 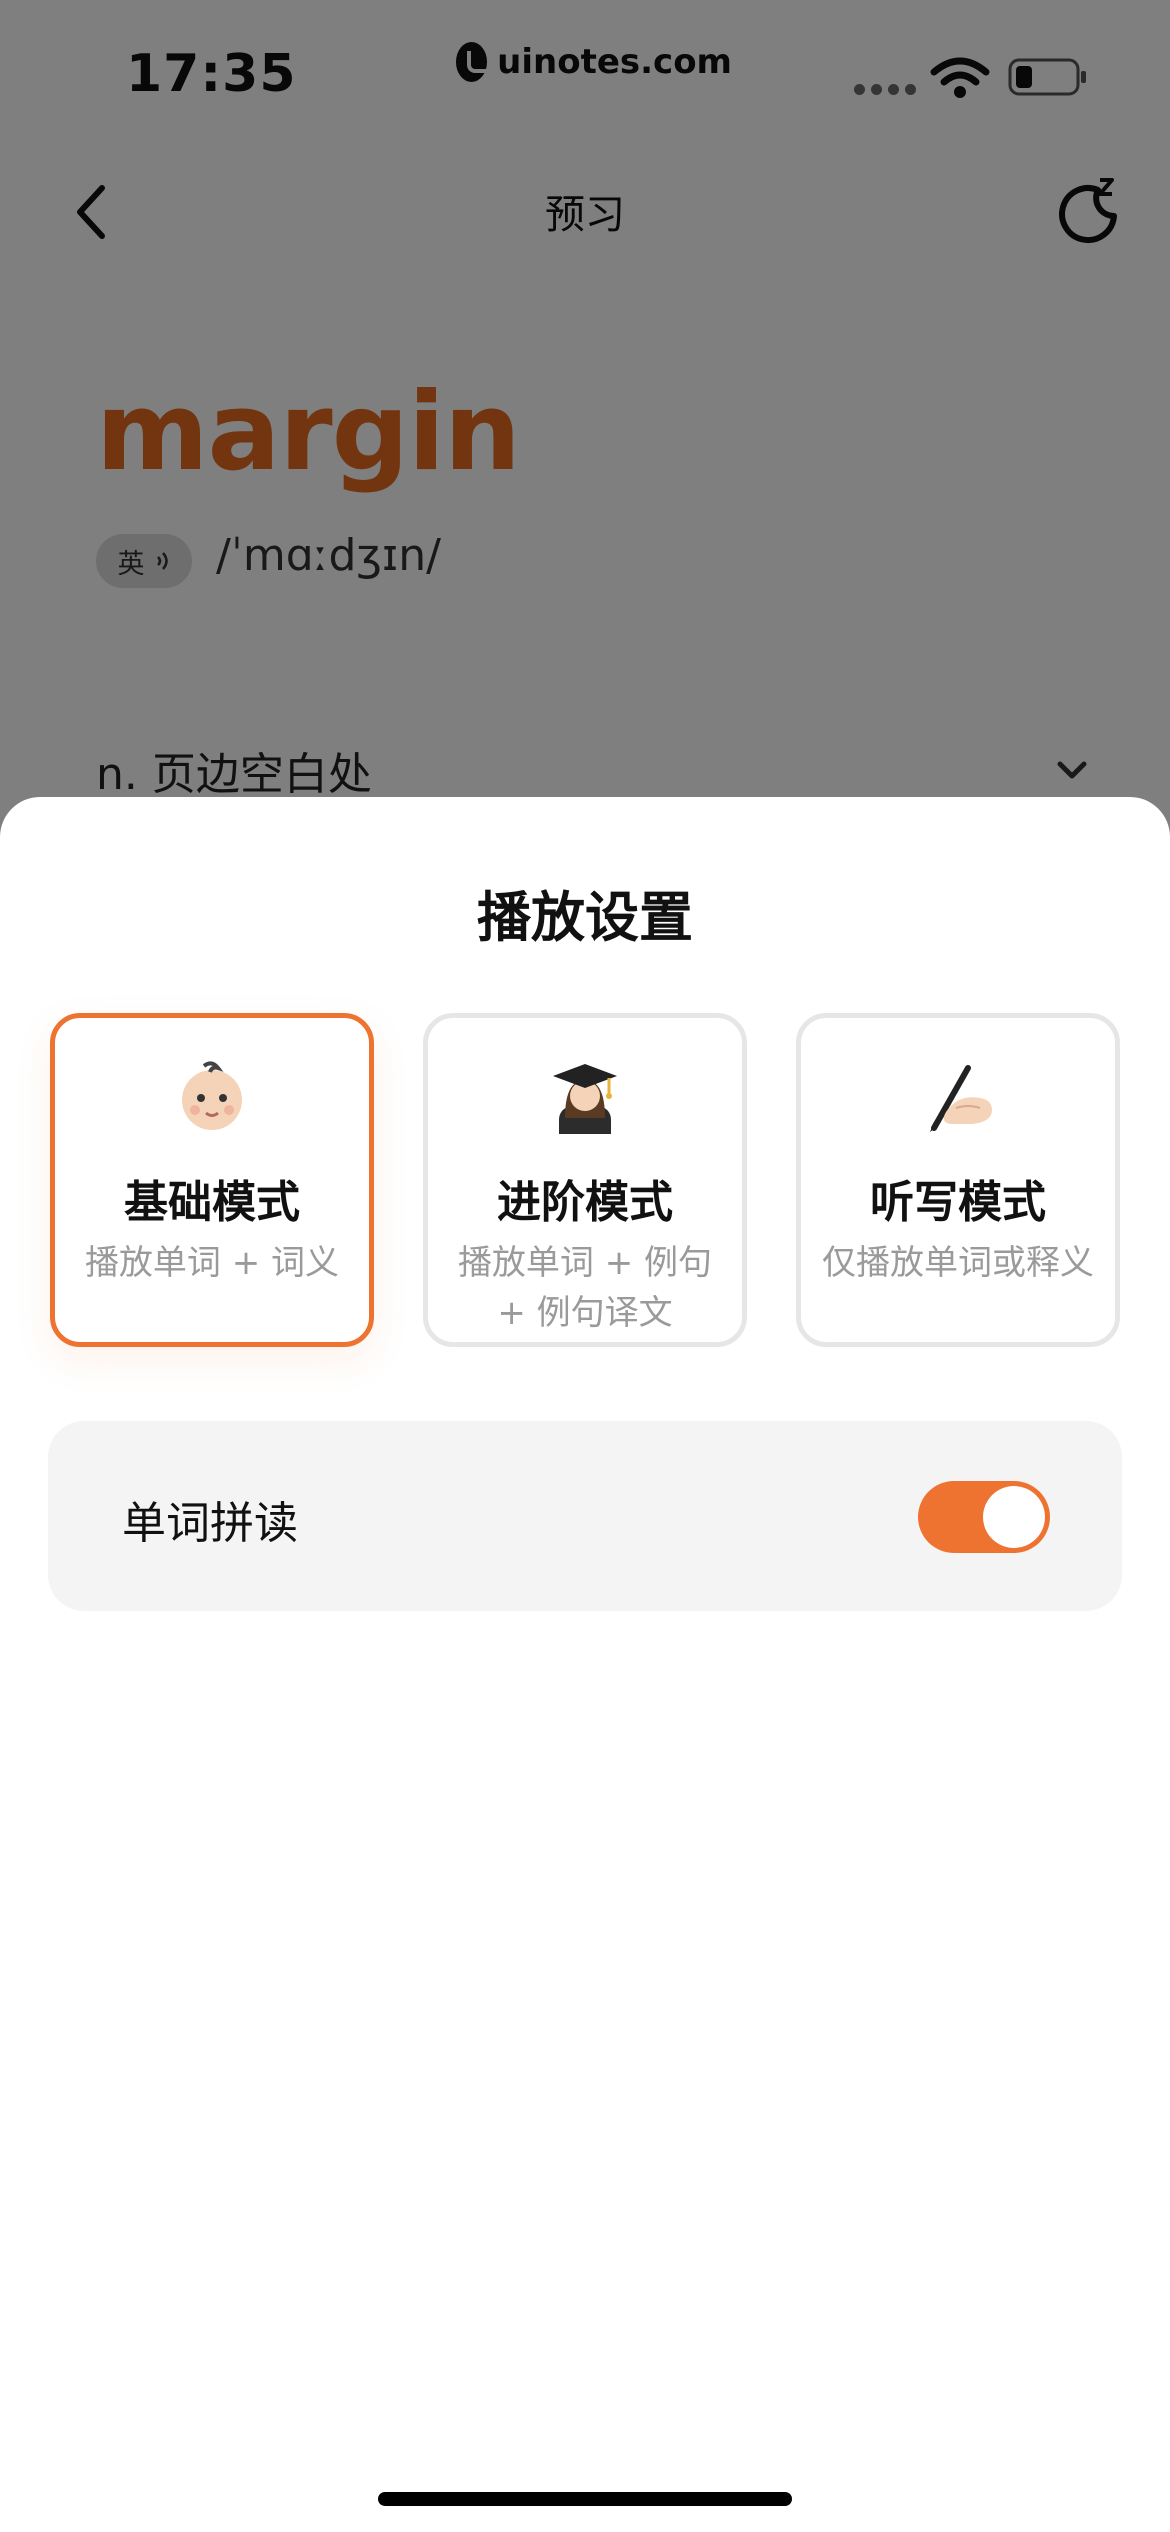 I want to click on mode-description: 仅播放单词或释义, so click(x=958, y=1263).